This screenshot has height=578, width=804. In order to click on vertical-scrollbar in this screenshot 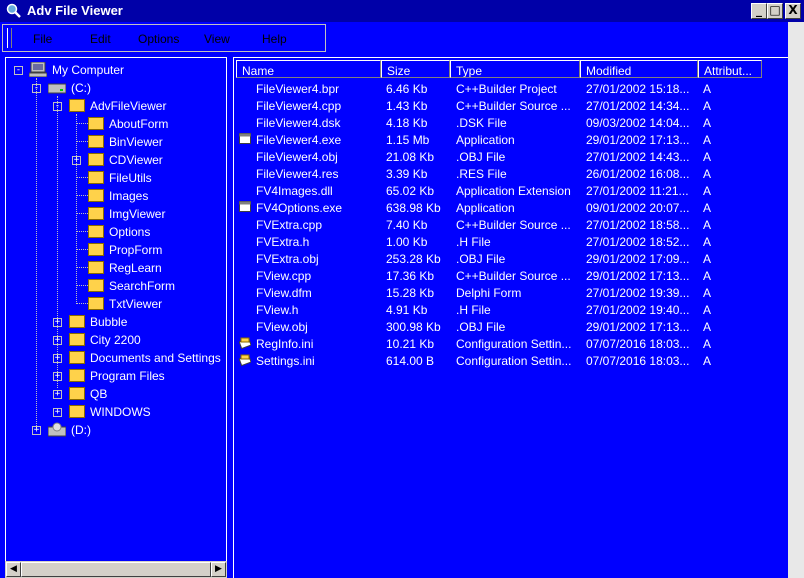, I will do `click(796, 300)`.